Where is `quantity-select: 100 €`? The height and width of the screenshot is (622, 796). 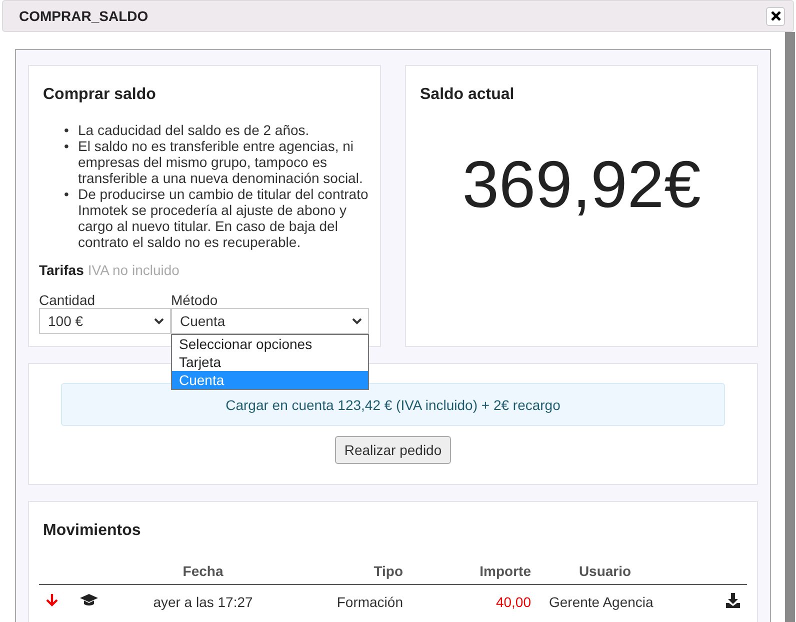 quantity-select: 100 € is located at coordinates (105, 321).